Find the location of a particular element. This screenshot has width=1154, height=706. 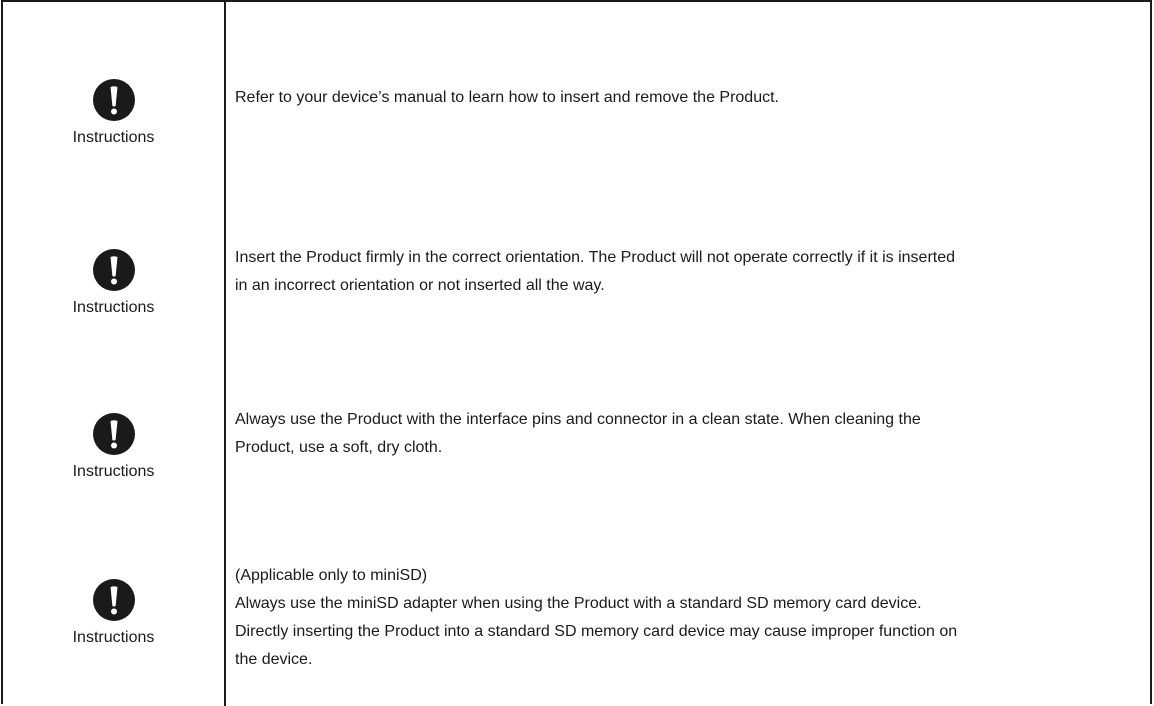

text-line: the device. is located at coordinates (274, 659).